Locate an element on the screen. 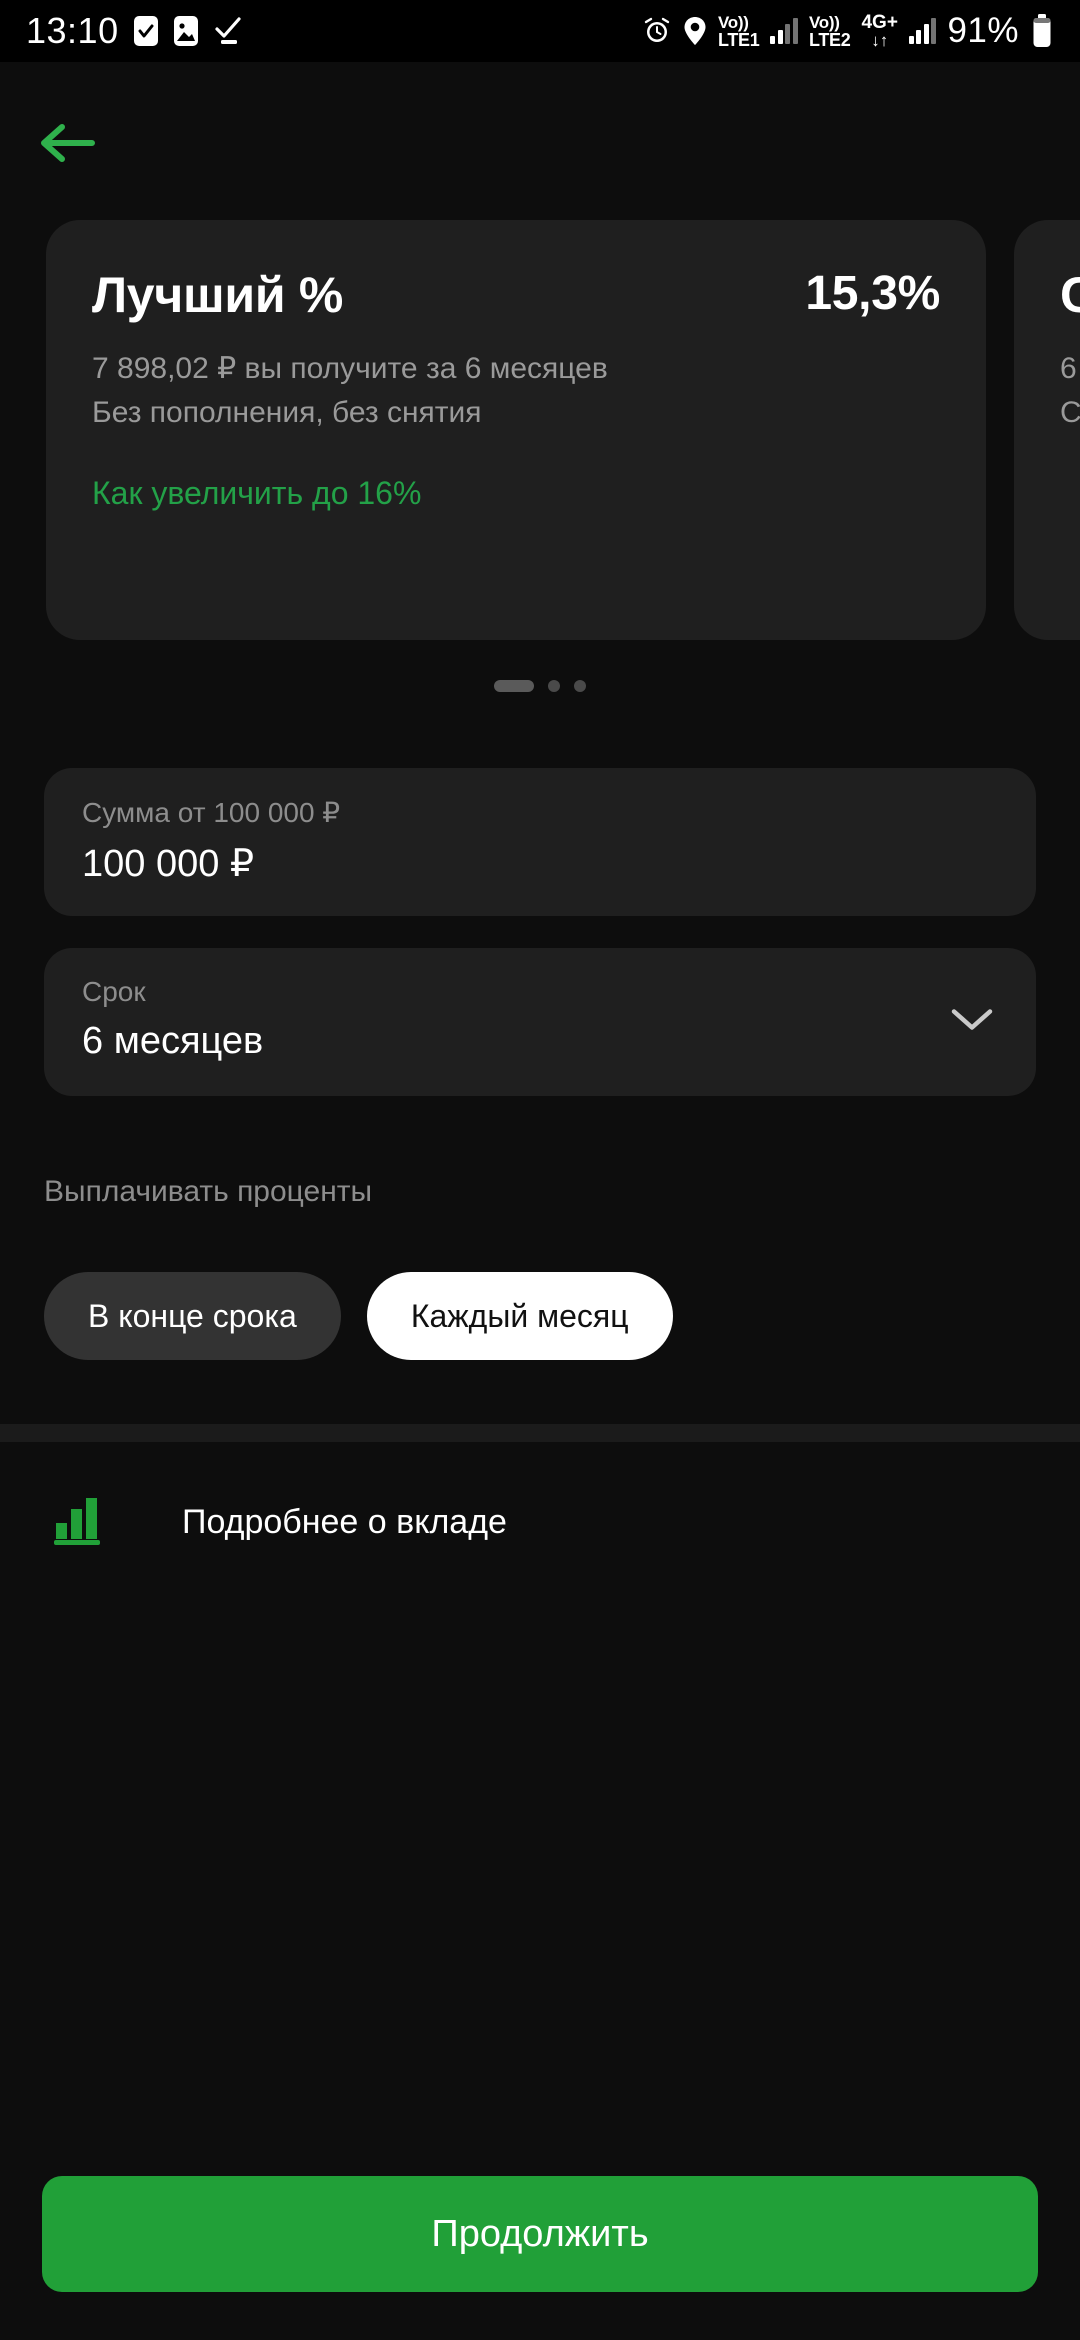  status-bar-left: 13:10 is located at coordinates (134, 31).